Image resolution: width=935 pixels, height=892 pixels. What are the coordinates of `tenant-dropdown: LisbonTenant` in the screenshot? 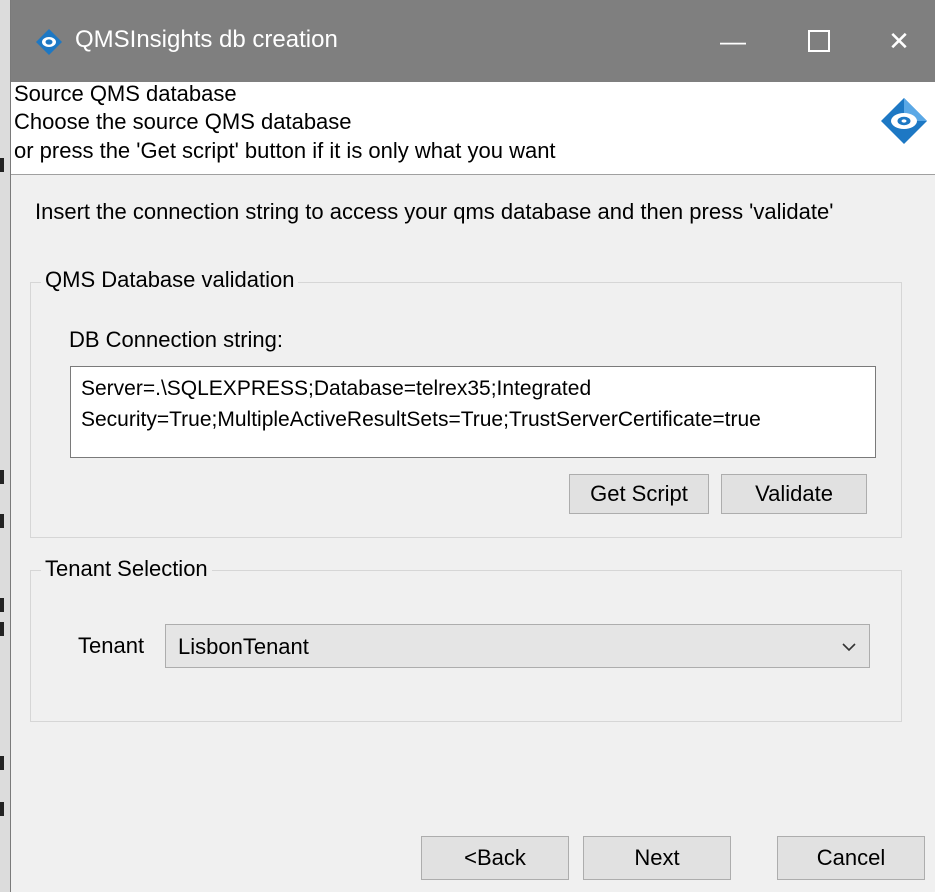 It's located at (517, 646).